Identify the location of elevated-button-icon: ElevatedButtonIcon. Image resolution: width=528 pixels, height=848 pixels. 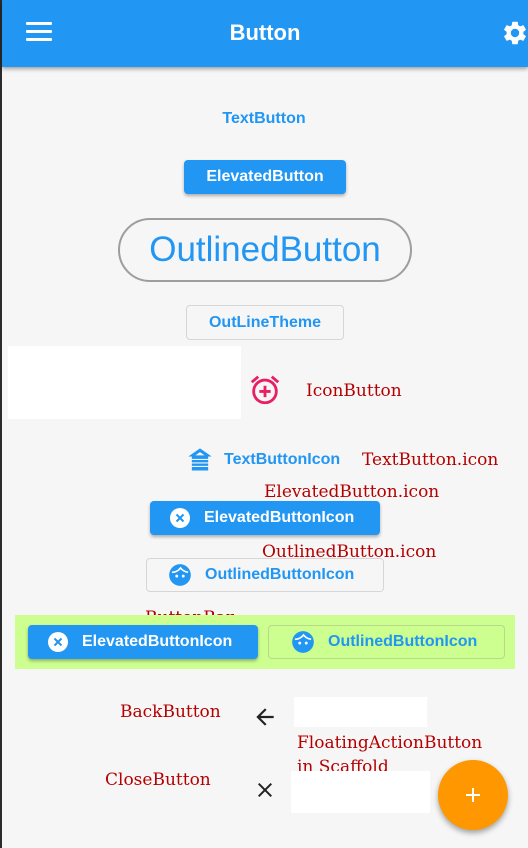
(265, 518).